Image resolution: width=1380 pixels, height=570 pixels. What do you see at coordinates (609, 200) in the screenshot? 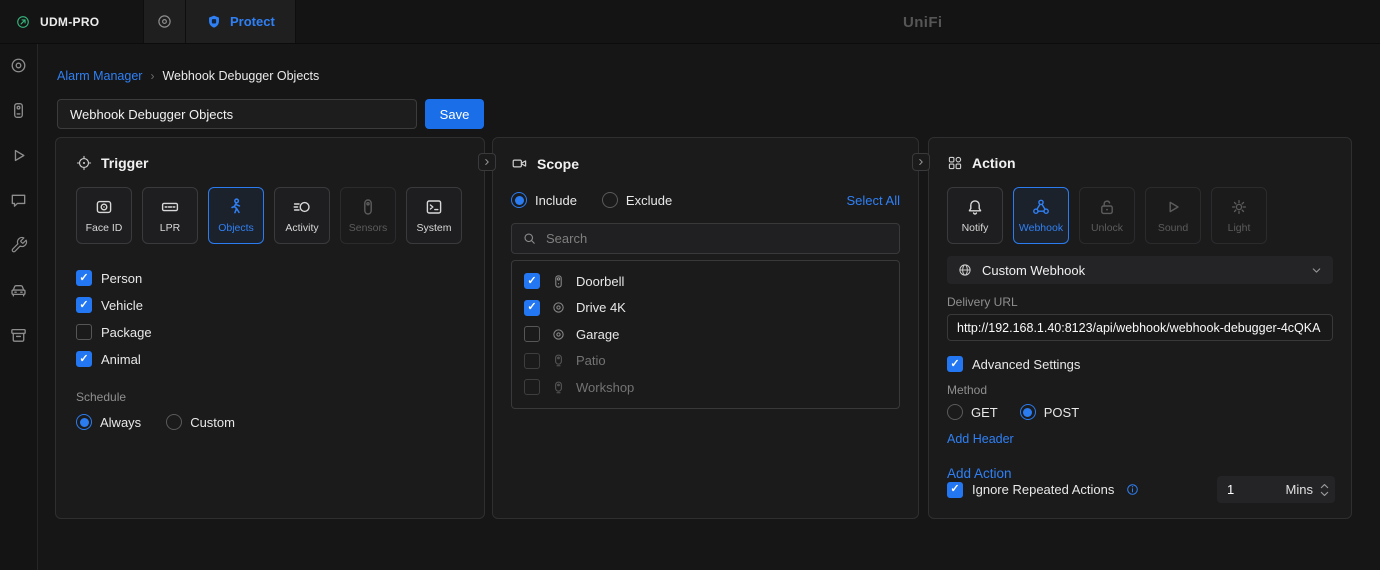
I see `exclude-radio` at bounding box center [609, 200].